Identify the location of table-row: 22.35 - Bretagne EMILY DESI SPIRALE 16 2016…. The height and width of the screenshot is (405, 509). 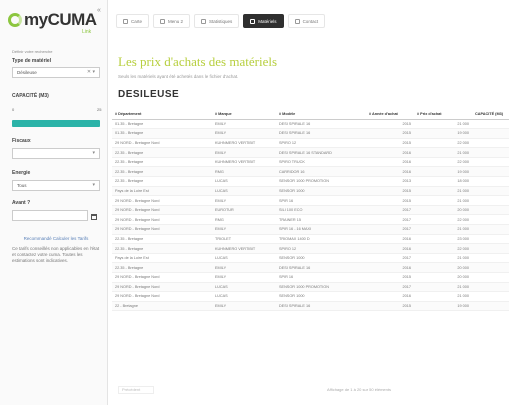
(310, 267).